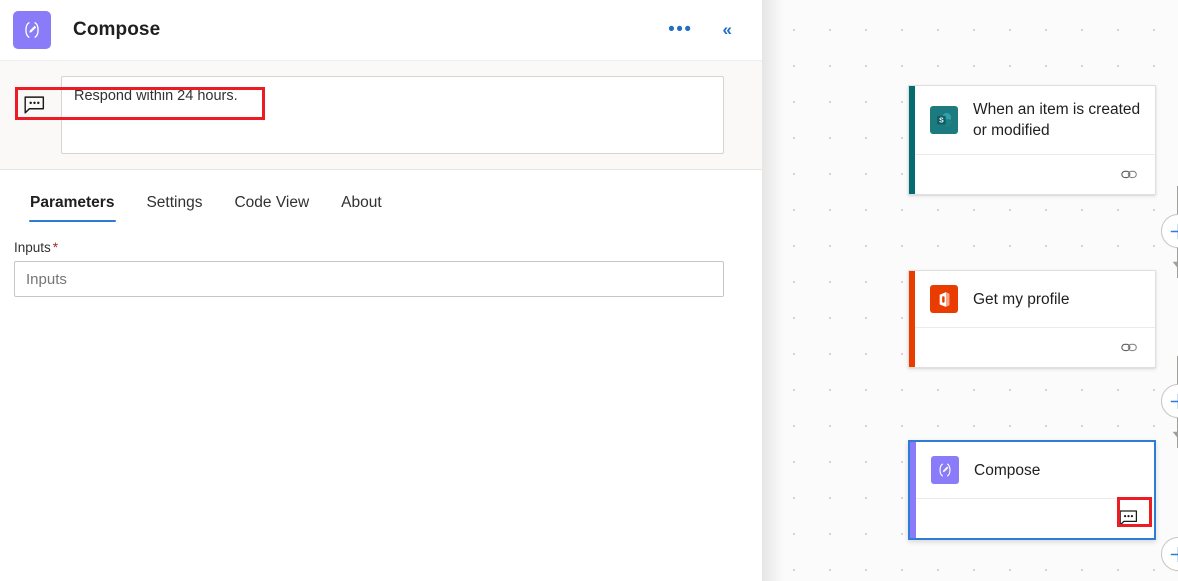 The height and width of the screenshot is (581, 1178). I want to click on office365-icon, so click(944, 299).